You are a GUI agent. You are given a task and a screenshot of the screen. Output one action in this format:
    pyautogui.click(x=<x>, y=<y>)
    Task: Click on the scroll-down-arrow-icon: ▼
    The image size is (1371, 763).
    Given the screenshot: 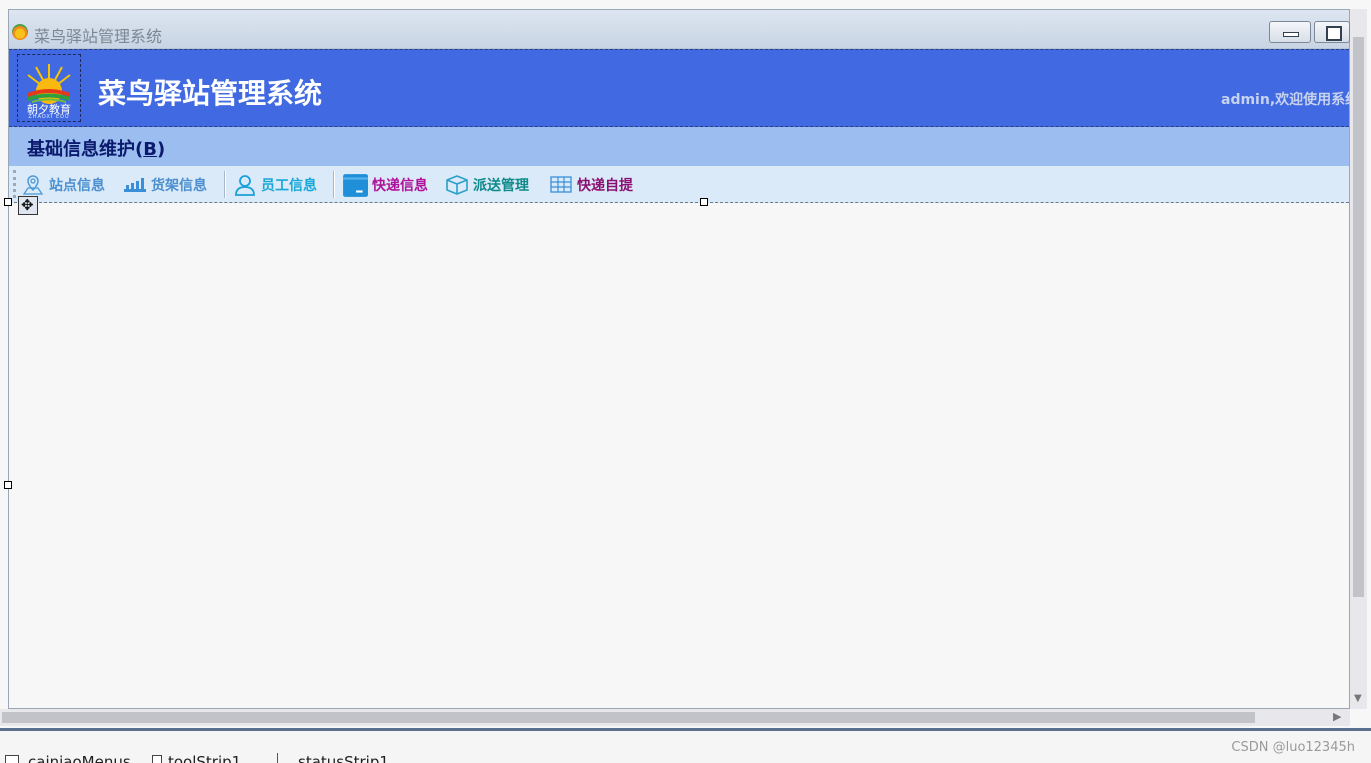 What is the action you would take?
    pyautogui.click(x=1358, y=698)
    